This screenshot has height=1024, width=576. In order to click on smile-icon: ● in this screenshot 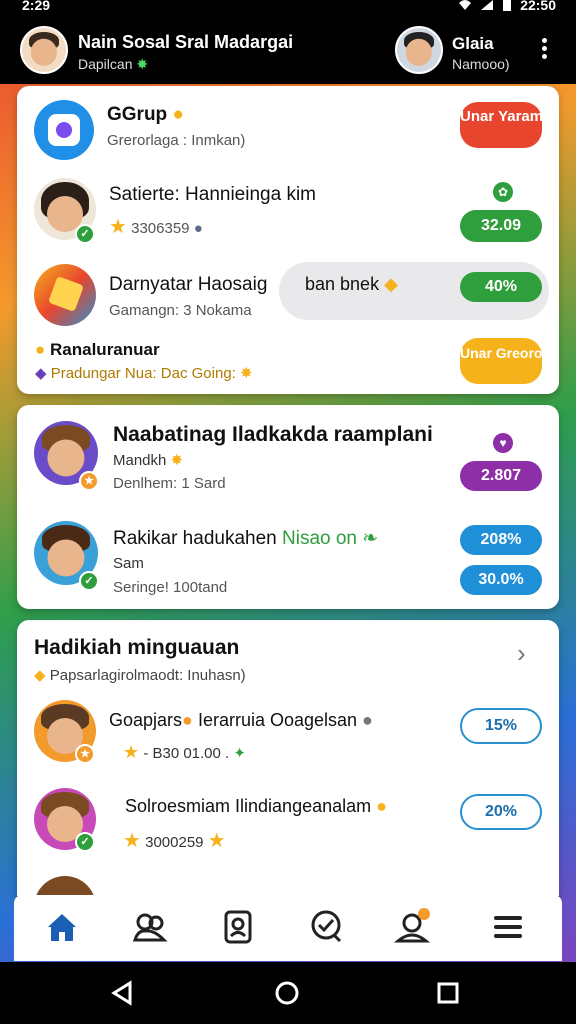, I will do `click(178, 114)`.